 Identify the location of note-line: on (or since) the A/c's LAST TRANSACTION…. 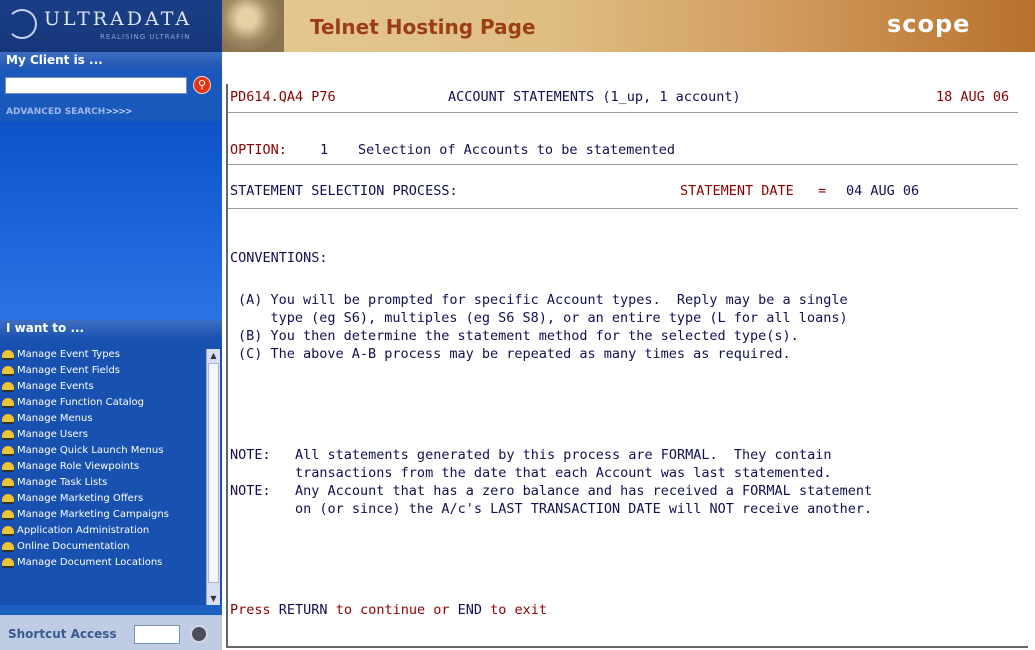
(551, 509).